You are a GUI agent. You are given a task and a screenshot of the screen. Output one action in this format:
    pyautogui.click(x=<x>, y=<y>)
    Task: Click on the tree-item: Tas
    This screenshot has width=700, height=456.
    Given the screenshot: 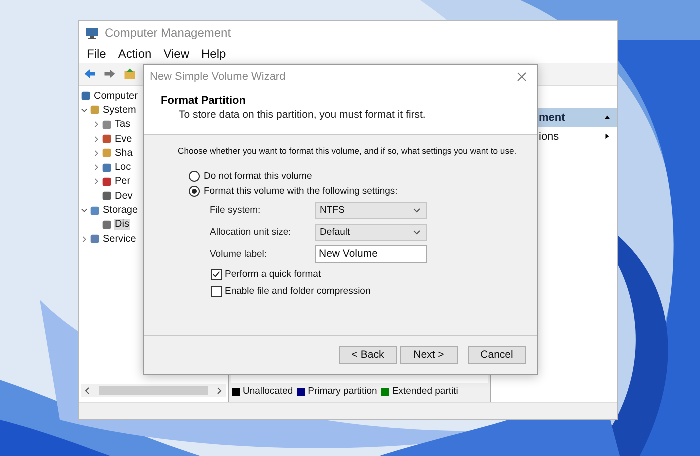 What is the action you would take?
    pyautogui.click(x=123, y=124)
    